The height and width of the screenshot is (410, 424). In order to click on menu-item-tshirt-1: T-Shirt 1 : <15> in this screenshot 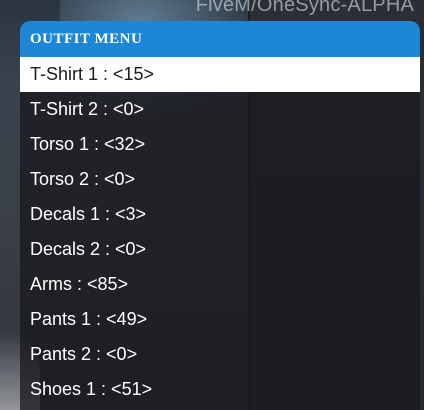, I will do `click(220, 74)`.